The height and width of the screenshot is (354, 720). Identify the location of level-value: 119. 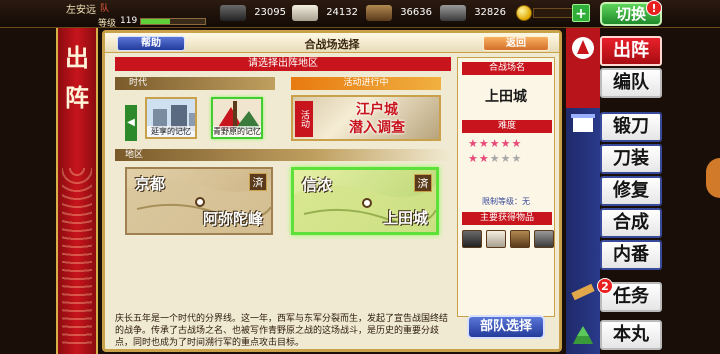
(129, 21).